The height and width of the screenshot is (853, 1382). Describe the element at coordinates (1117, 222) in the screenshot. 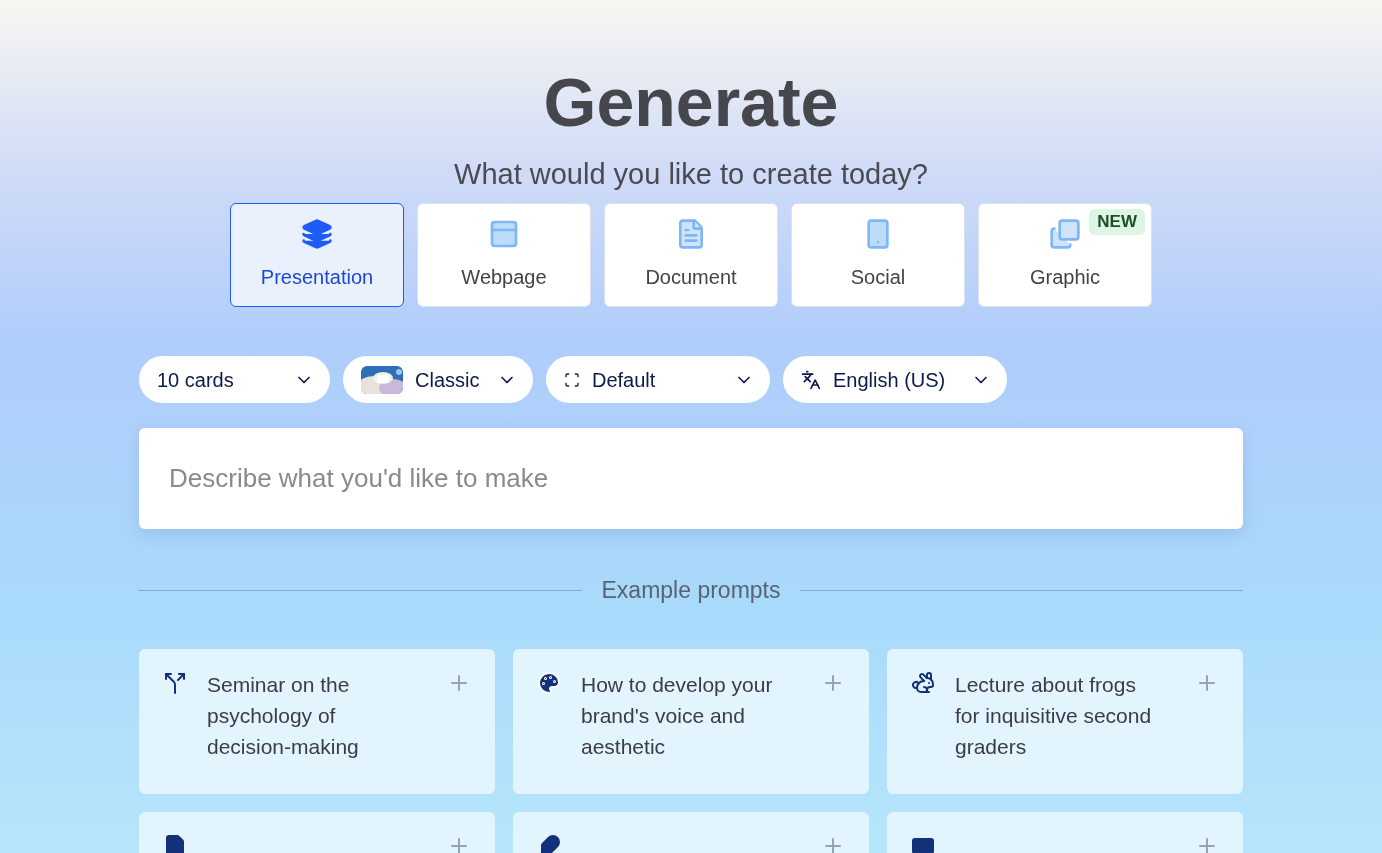

I see `new-badge: NEW` at that location.